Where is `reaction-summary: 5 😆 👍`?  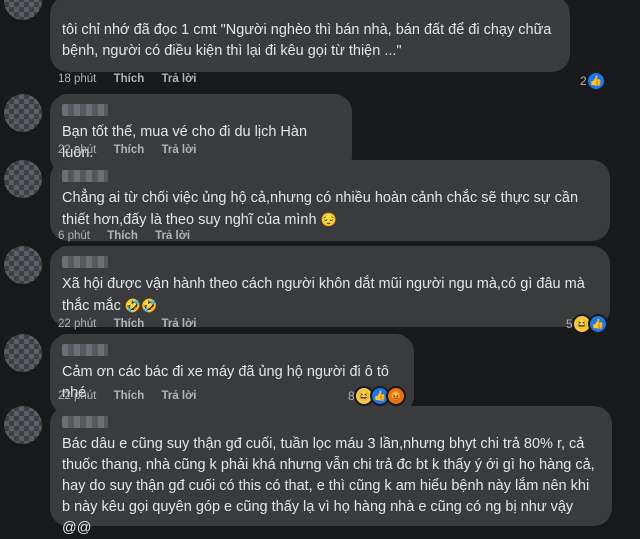 reaction-summary: 5 😆 👍 is located at coordinates (587, 324).